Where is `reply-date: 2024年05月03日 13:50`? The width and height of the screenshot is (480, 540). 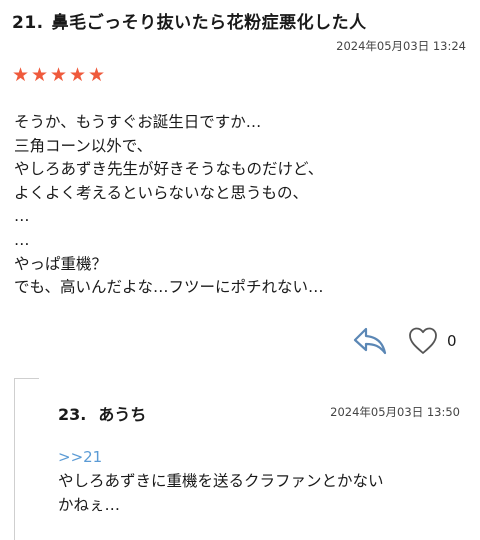 reply-date: 2024年05月03日 13:50 is located at coordinates (395, 412).